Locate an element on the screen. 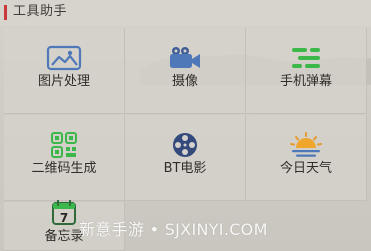 The width and height of the screenshot is (371, 251). camera-icon is located at coordinates (185, 57).